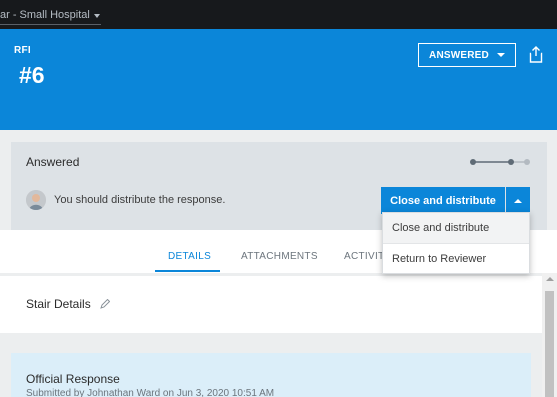 The image size is (557, 397). Describe the element at coordinates (50, 24) in the screenshot. I see `project-switcher-underline` at that location.